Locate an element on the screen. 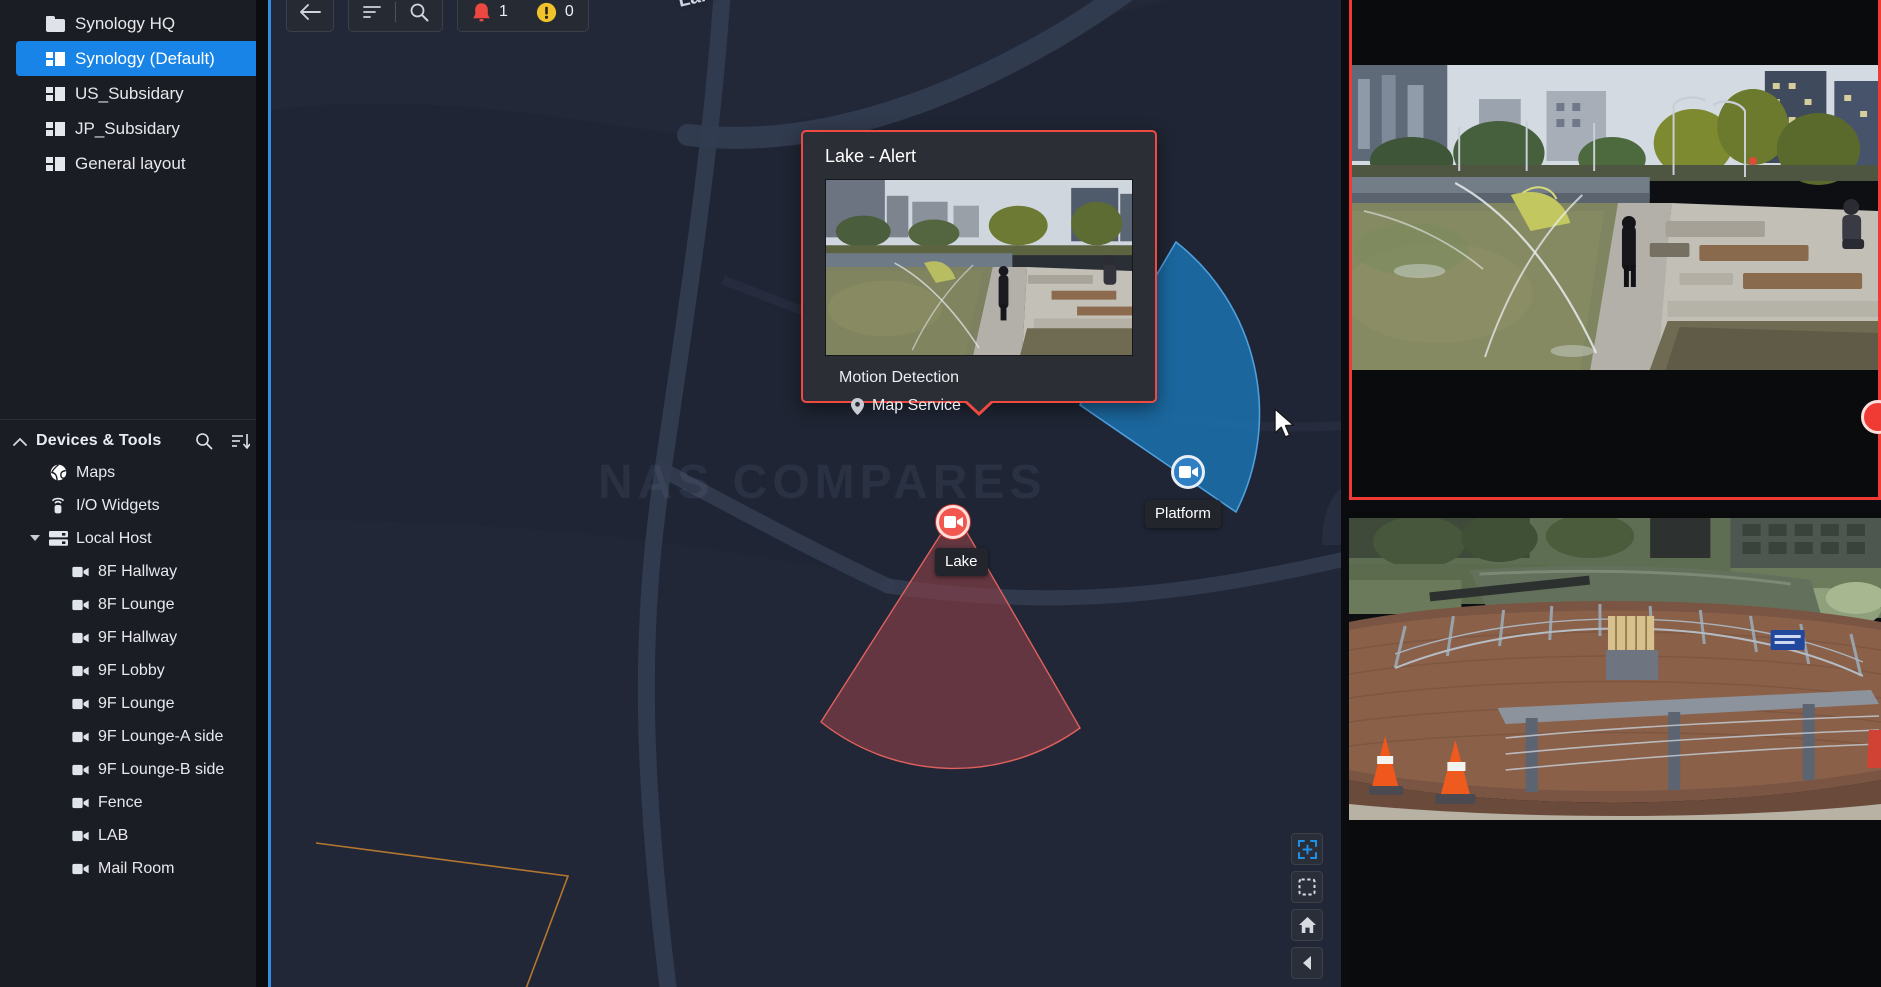 The image size is (1881, 987). search-button is located at coordinates (419, 16).